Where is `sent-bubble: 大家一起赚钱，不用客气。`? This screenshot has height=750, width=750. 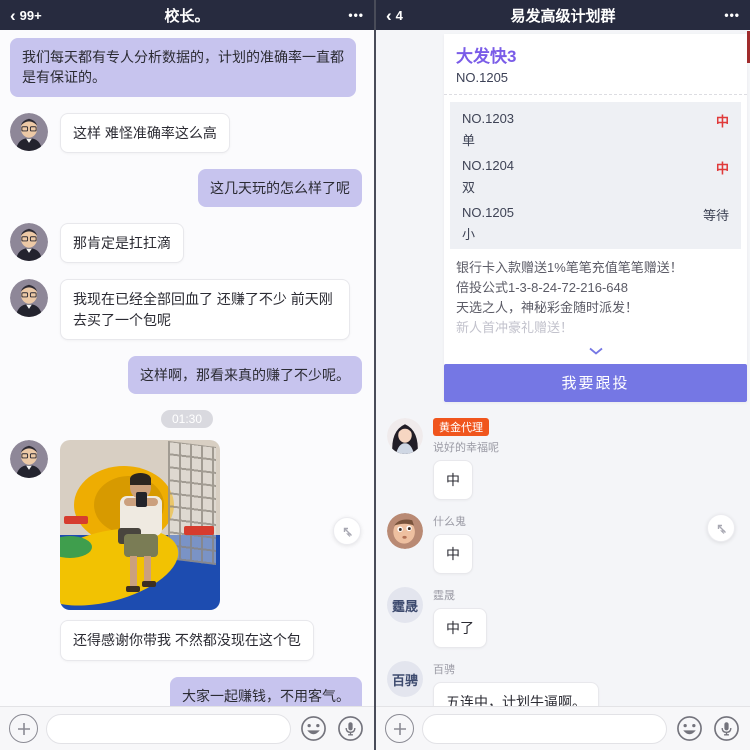
sent-bubble: 大家一起赚钱，不用客气。 is located at coordinates (266, 691).